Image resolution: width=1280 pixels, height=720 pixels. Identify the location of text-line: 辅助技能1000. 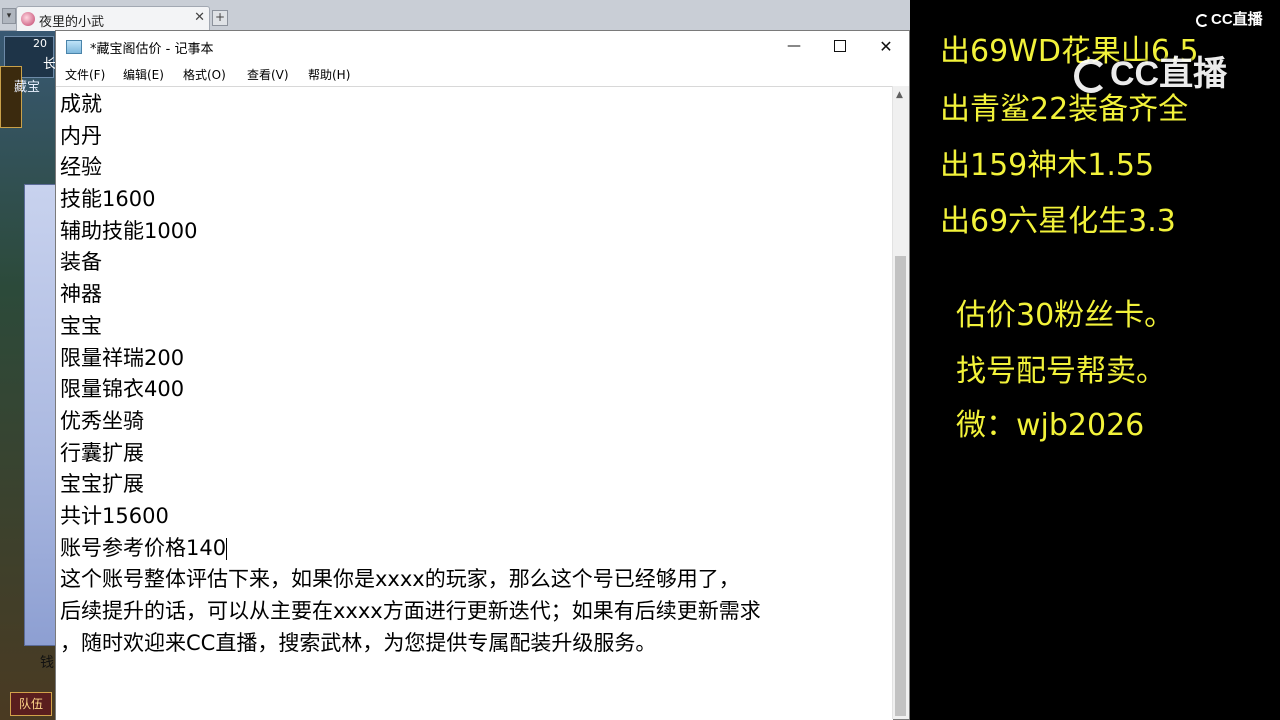
(129, 230).